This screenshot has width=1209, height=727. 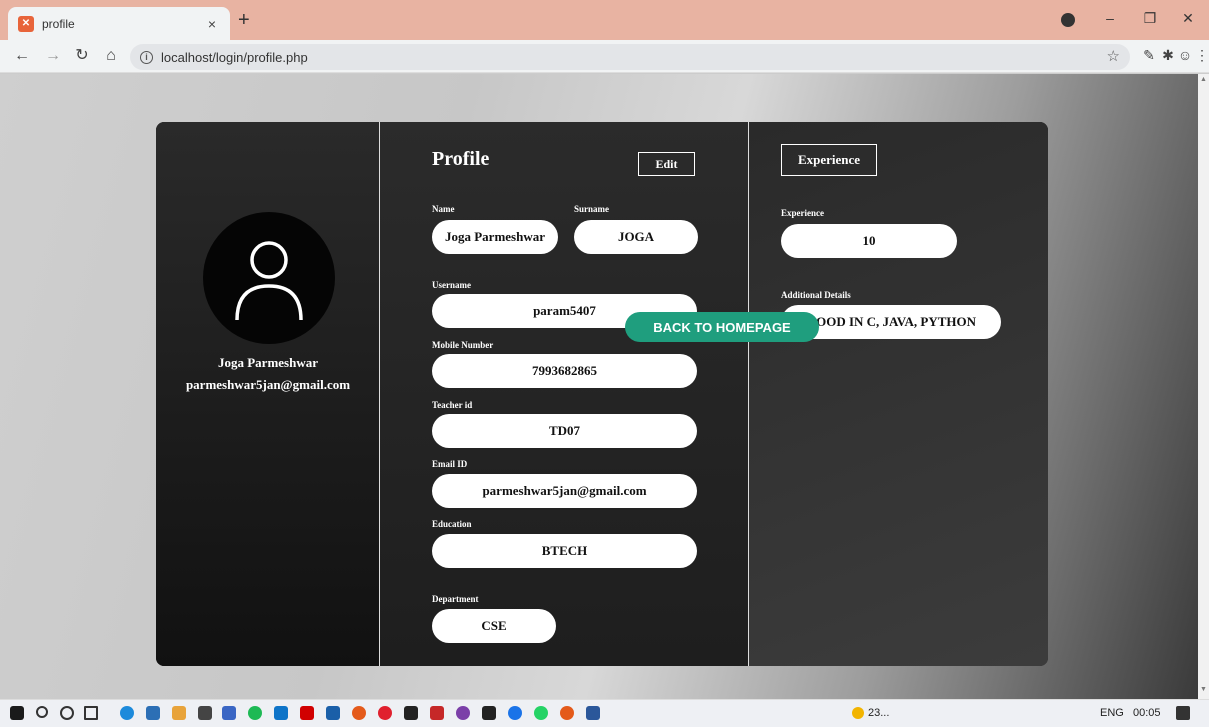 I want to click on user-summary-panel: Joga Parmeshwar parmeshwar5jan@gmail.com, so click(x=268, y=394).